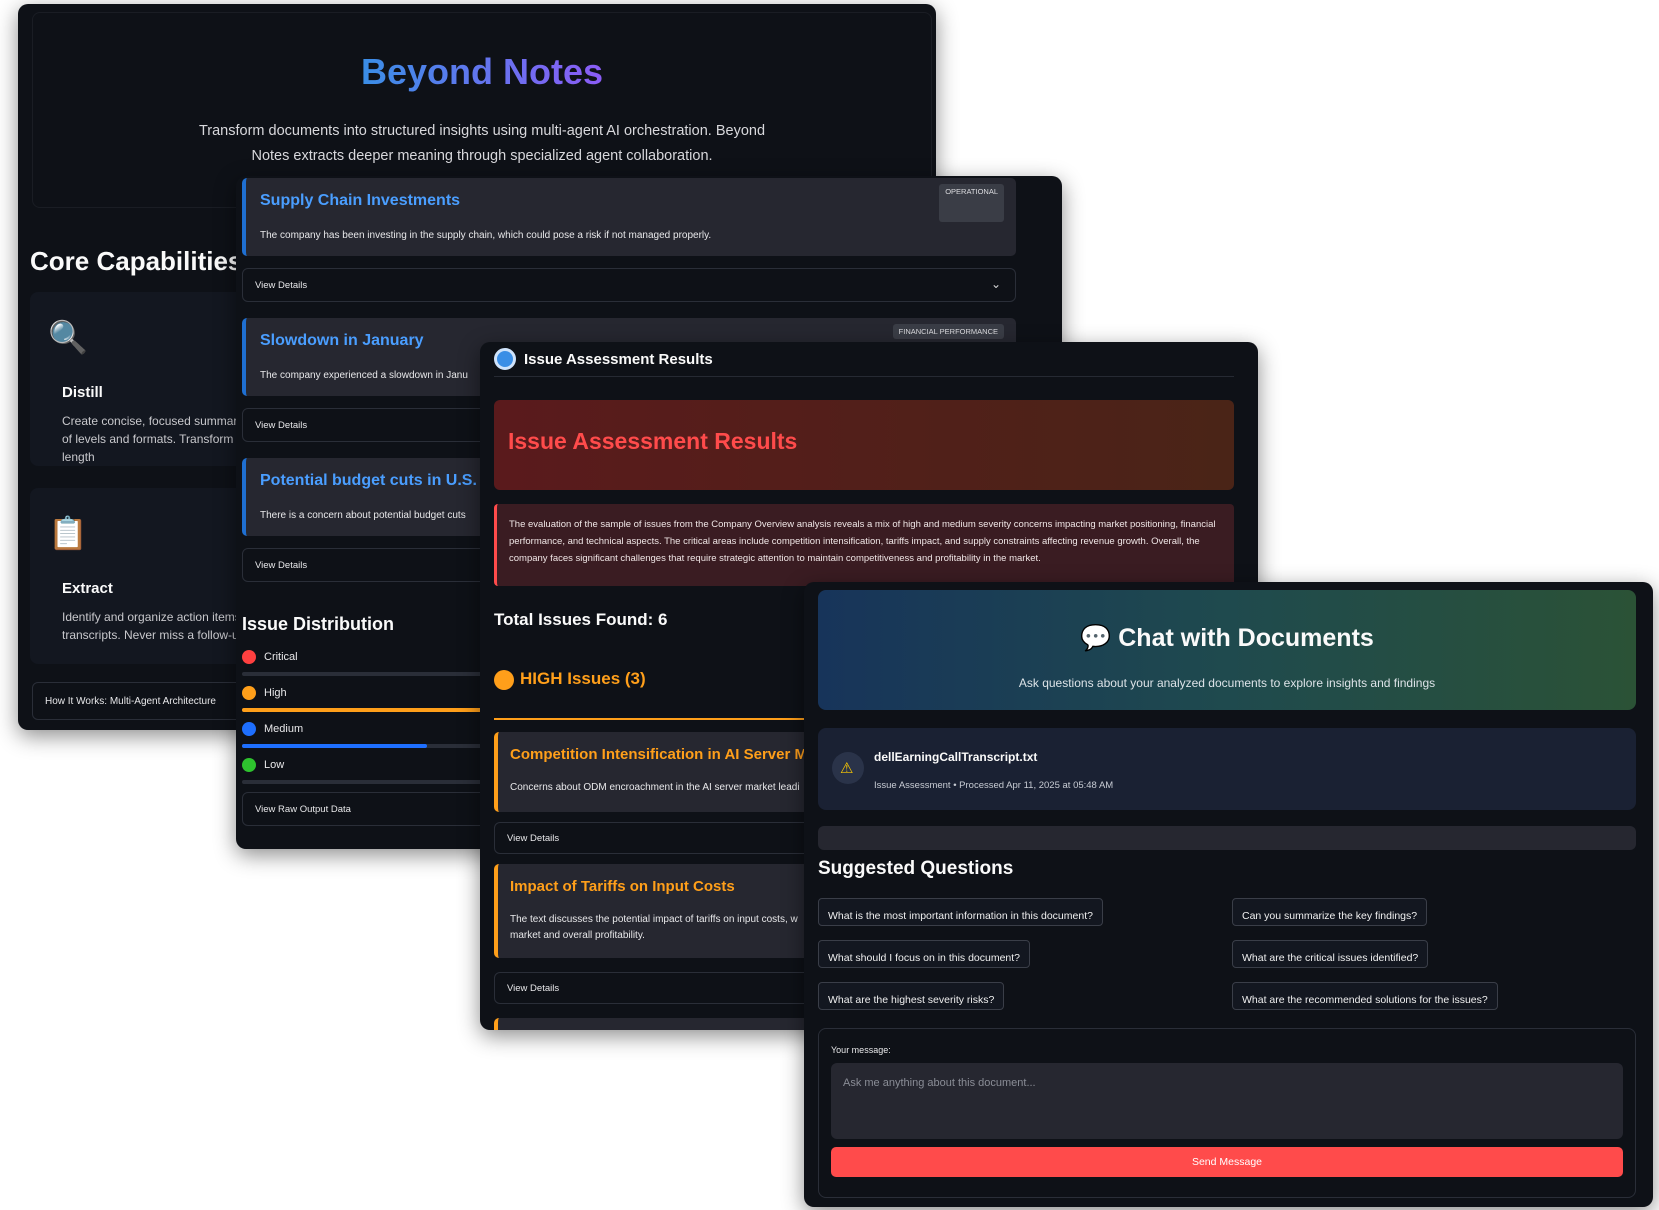 The width and height of the screenshot is (1659, 1210). I want to click on warning-icon: ⚠, so click(848, 768).